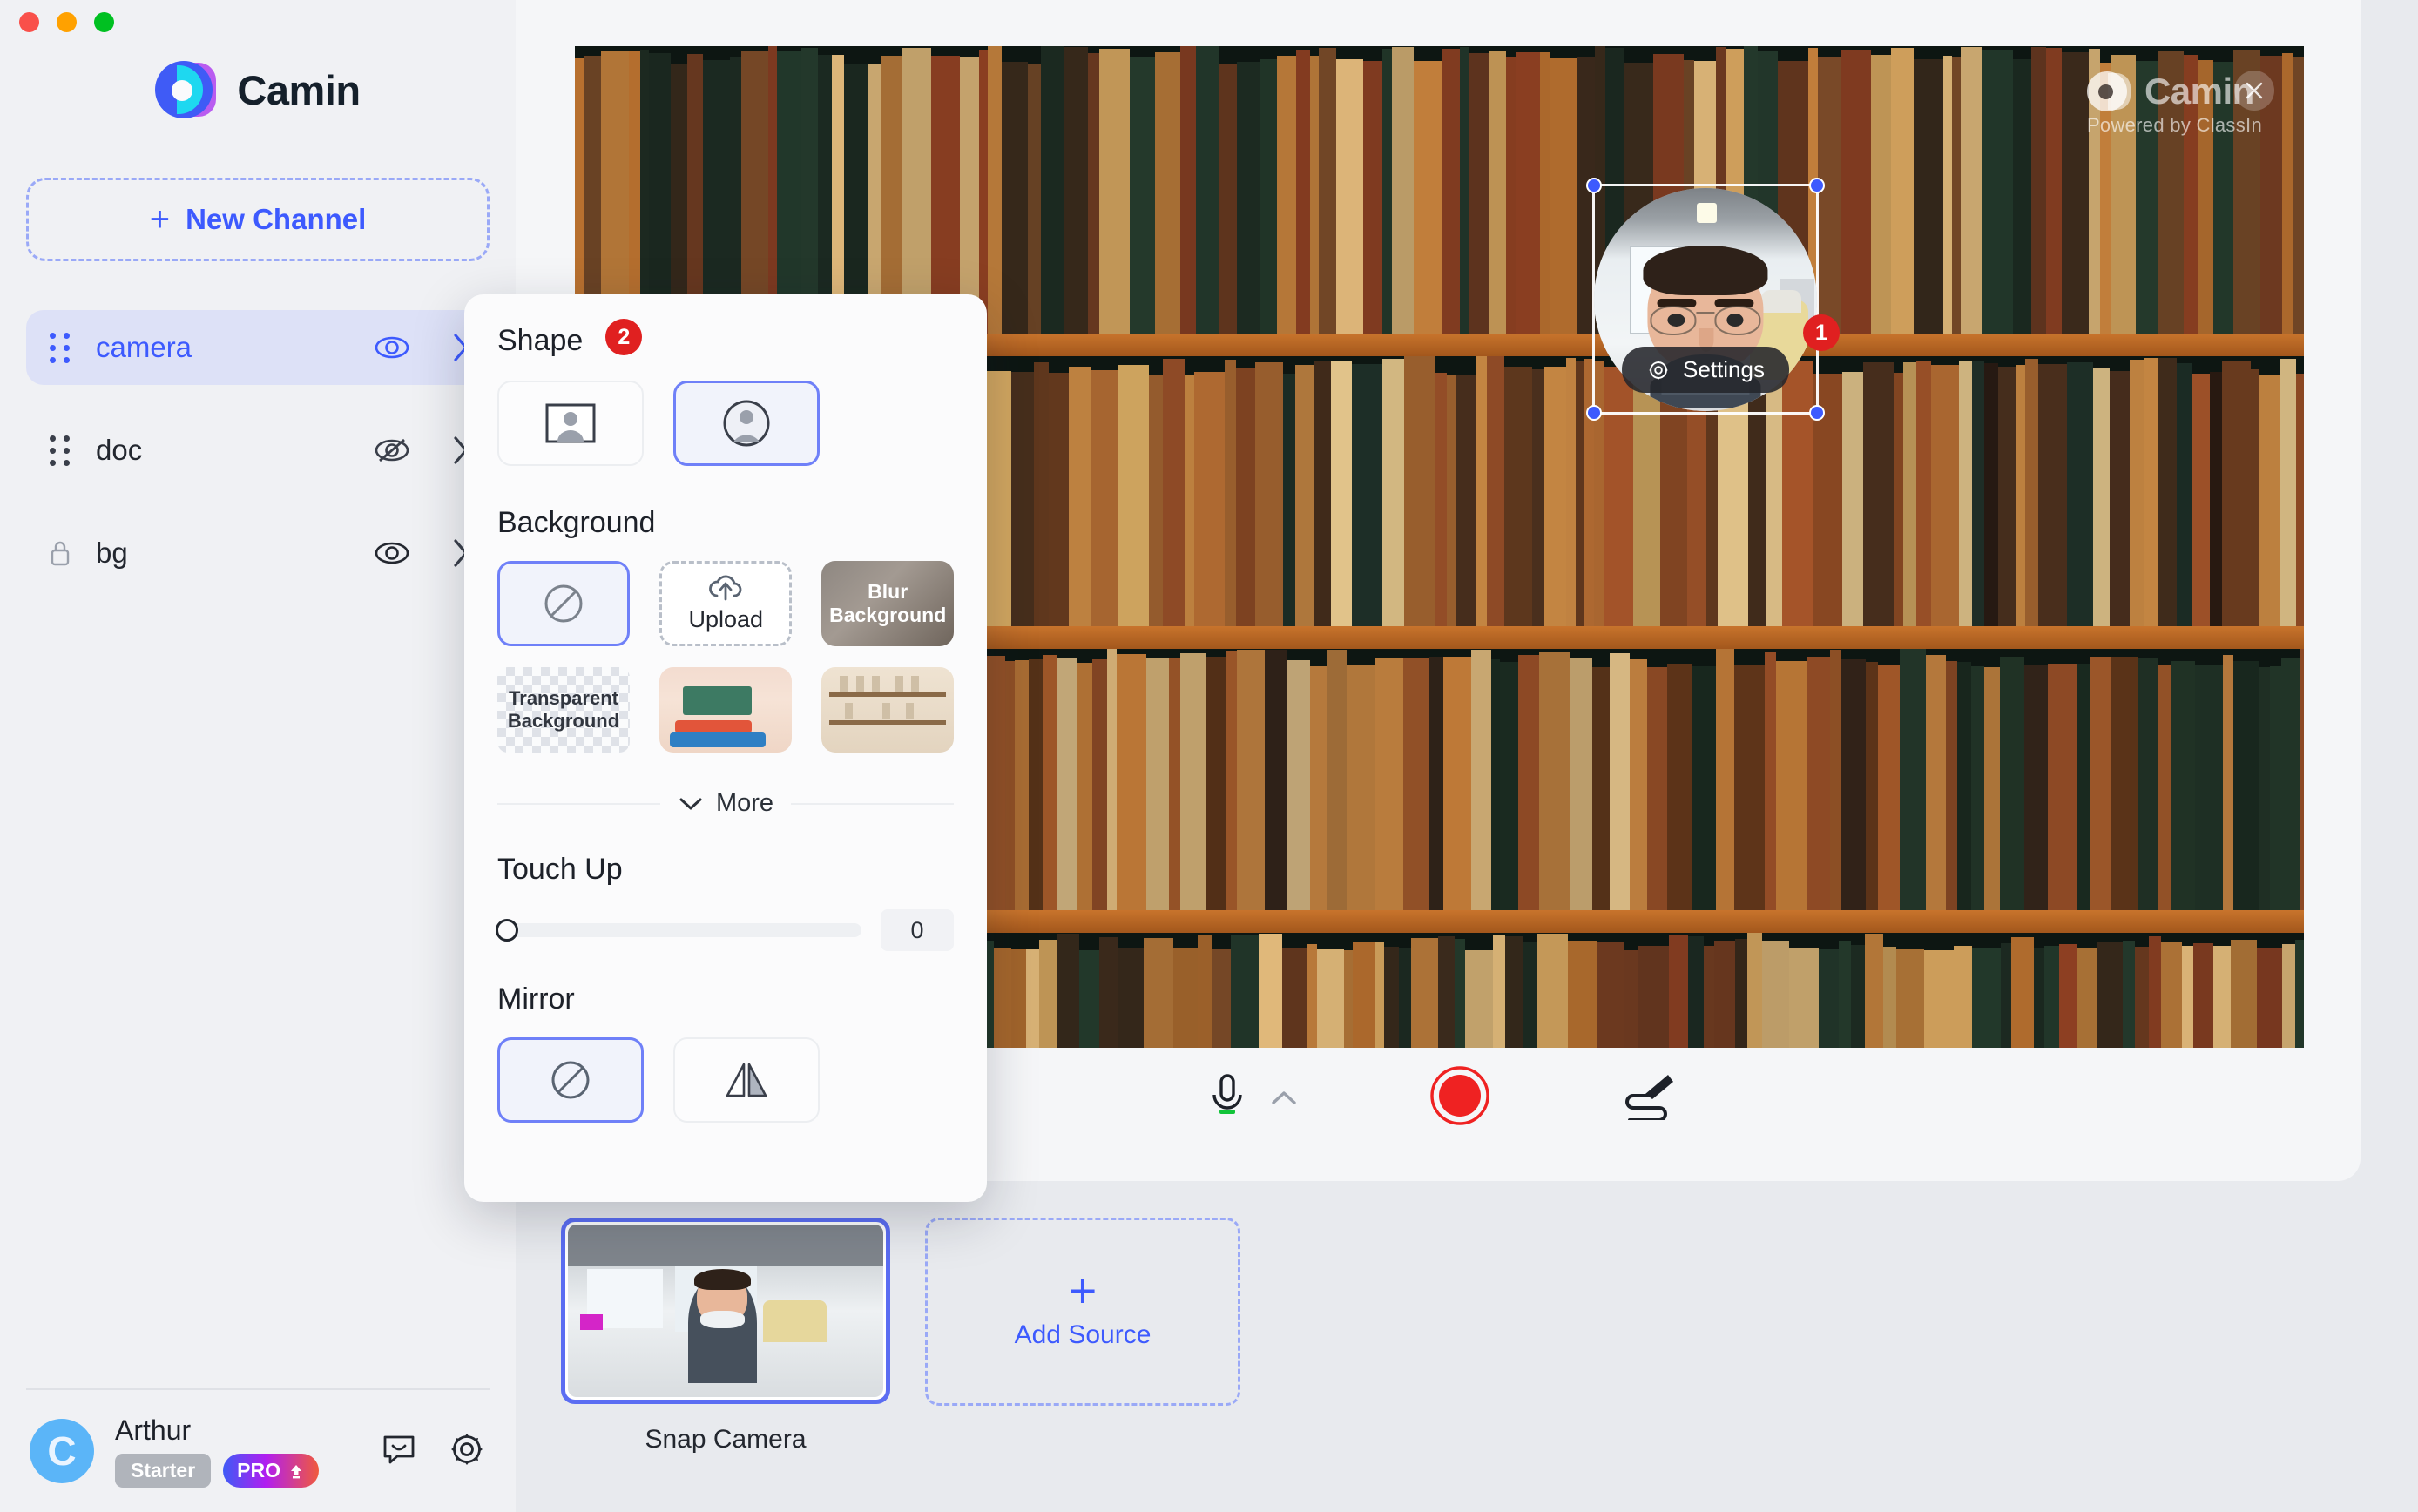  Describe the element at coordinates (887, 603) in the screenshot. I see `background-option-blur: Blur Background` at that location.